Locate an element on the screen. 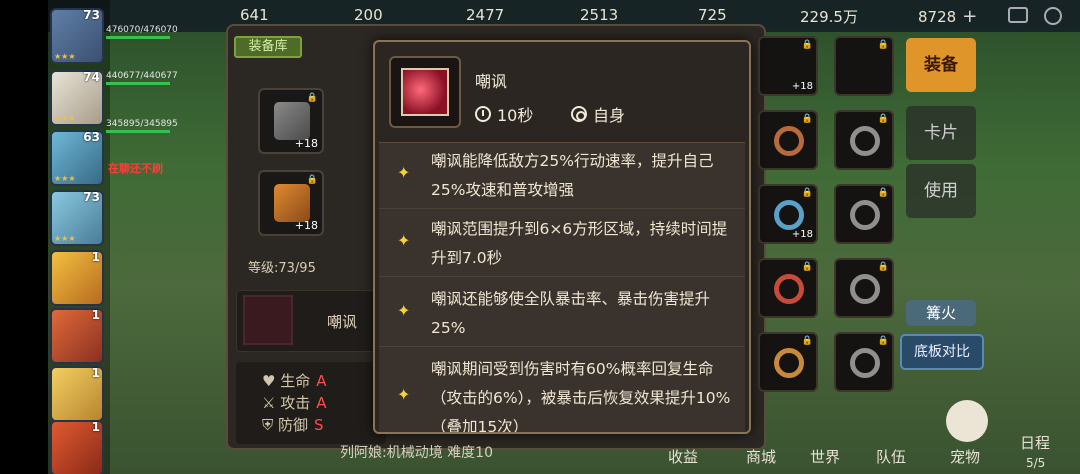  hero-level-label: 等级:73/95 is located at coordinates (282, 268).